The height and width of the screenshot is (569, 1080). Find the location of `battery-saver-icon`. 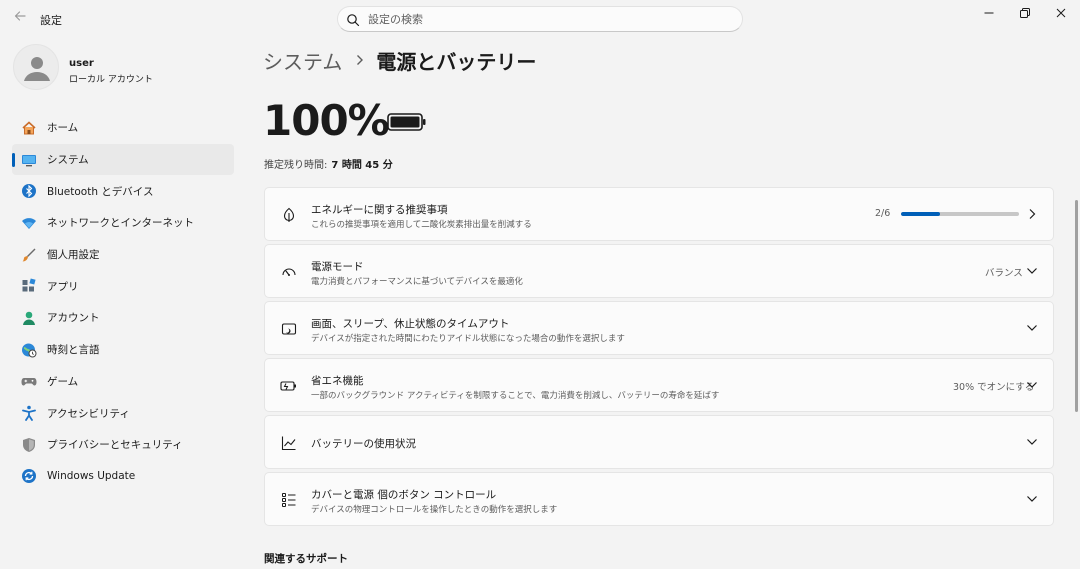

battery-saver-icon is located at coordinates (289, 386).